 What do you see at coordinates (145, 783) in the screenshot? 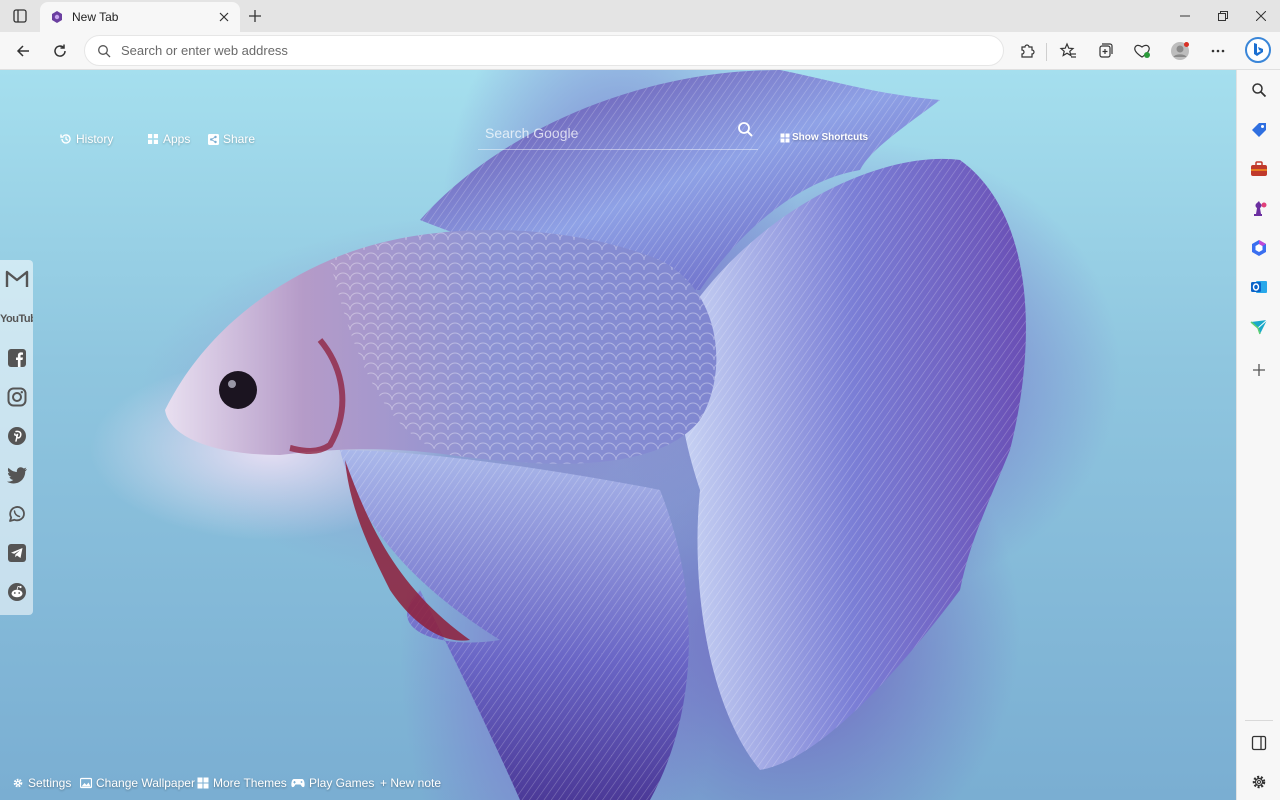
I see `change-wallpaper-label: Change Wallpaper` at bounding box center [145, 783].